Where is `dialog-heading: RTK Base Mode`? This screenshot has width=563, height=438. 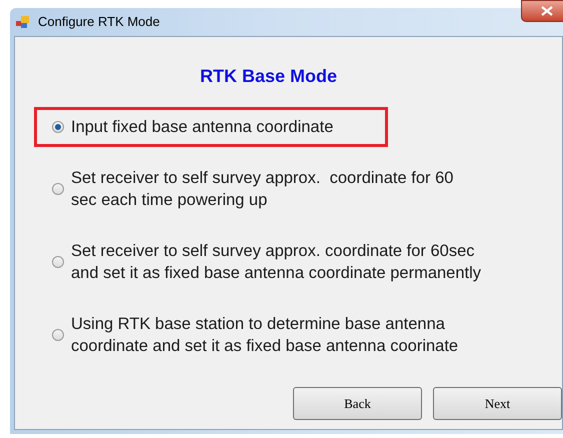 dialog-heading: RTK Base Mode is located at coordinates (269, 76).